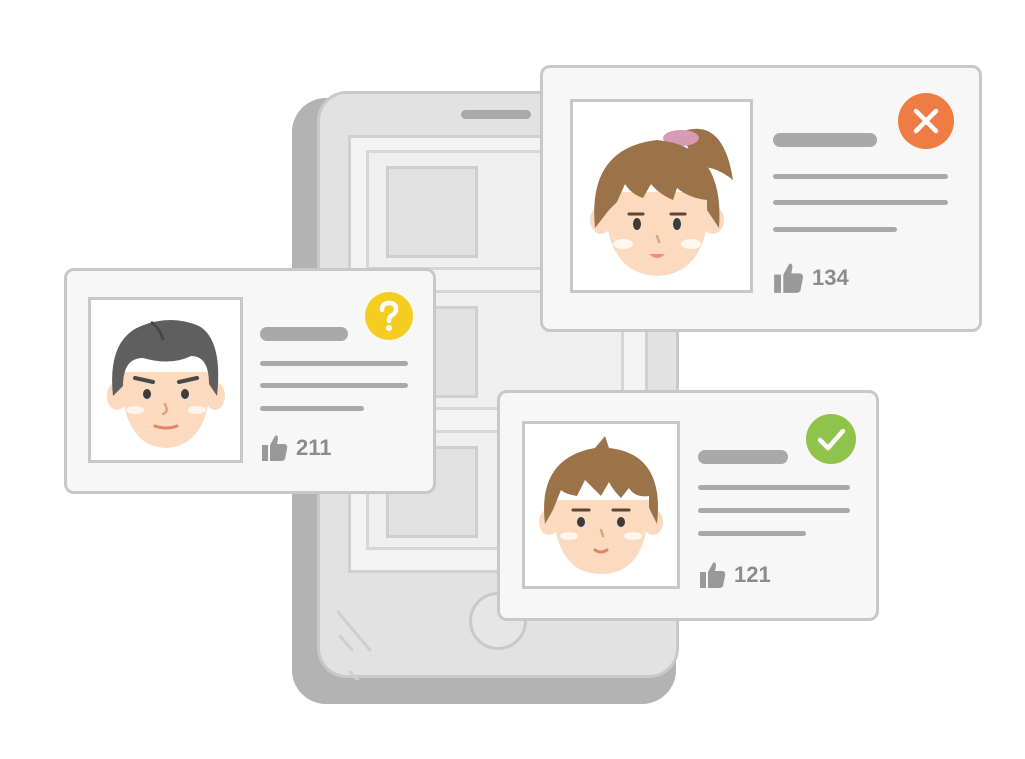  I want to click on likes-counter-man: 211, so click(297, 448).